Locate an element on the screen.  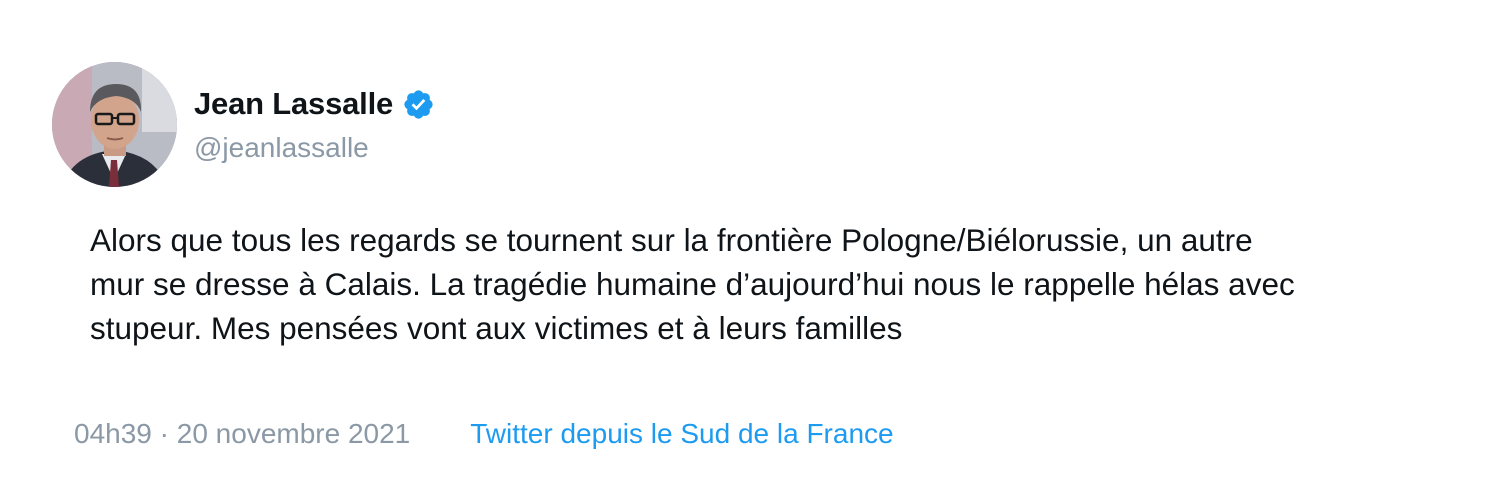
tweet-source-link: Twitter depuis le Sud de la France is located at coordinates (681, 434).